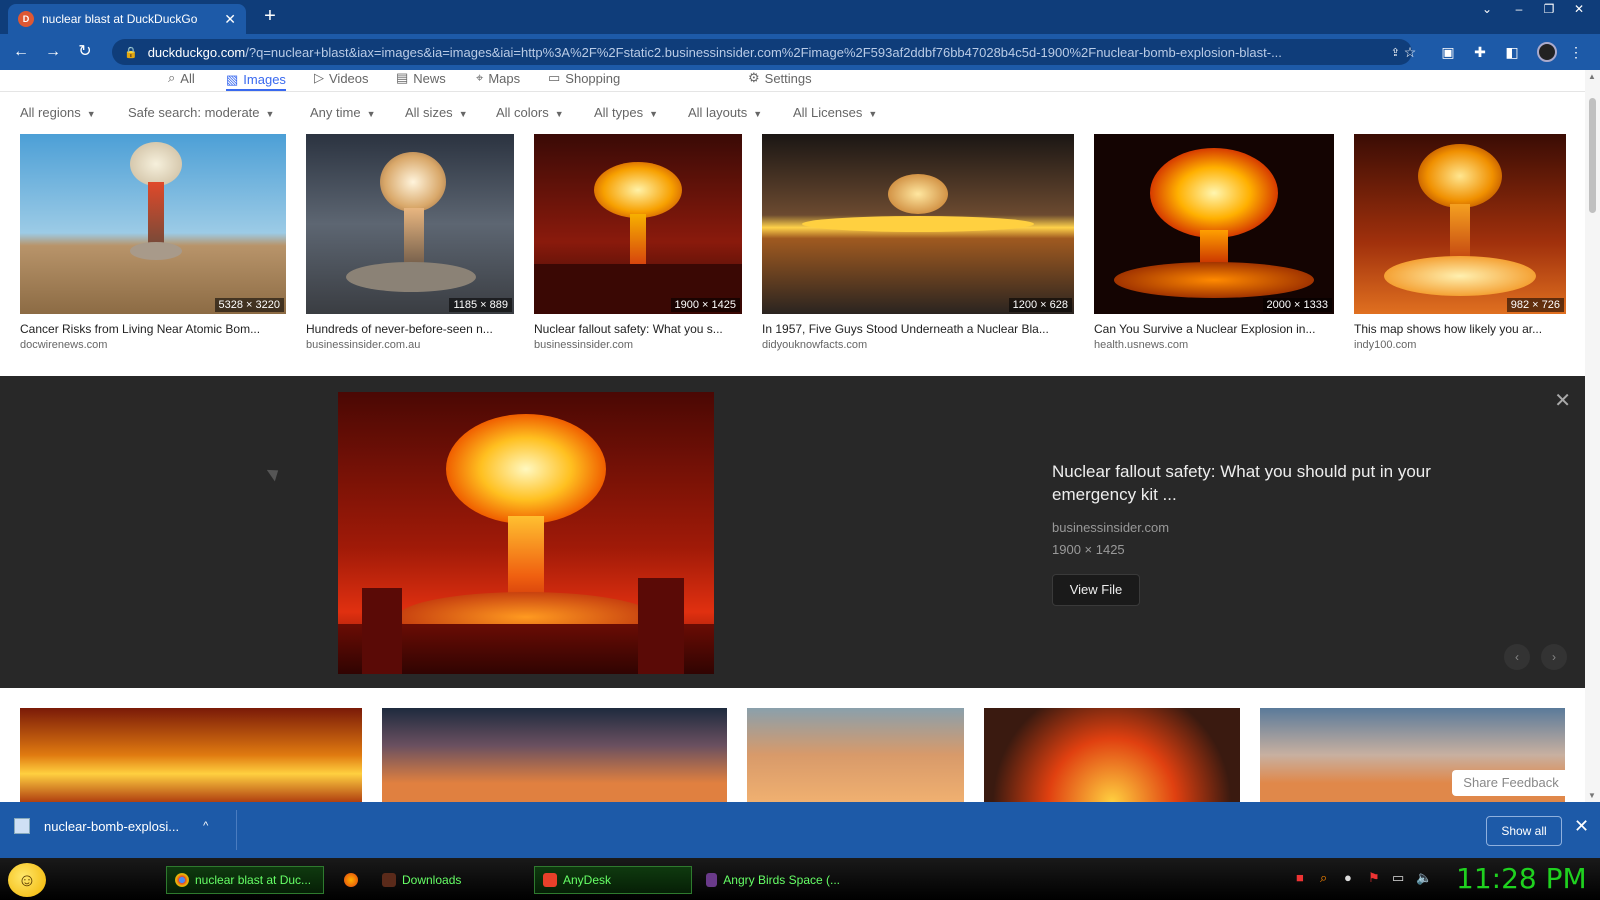 The image size is (1600, 900). Describe the element at coordinates (450, 880) in the screenshot. I see `taskbar-item-downloads: Downloads` at that location.